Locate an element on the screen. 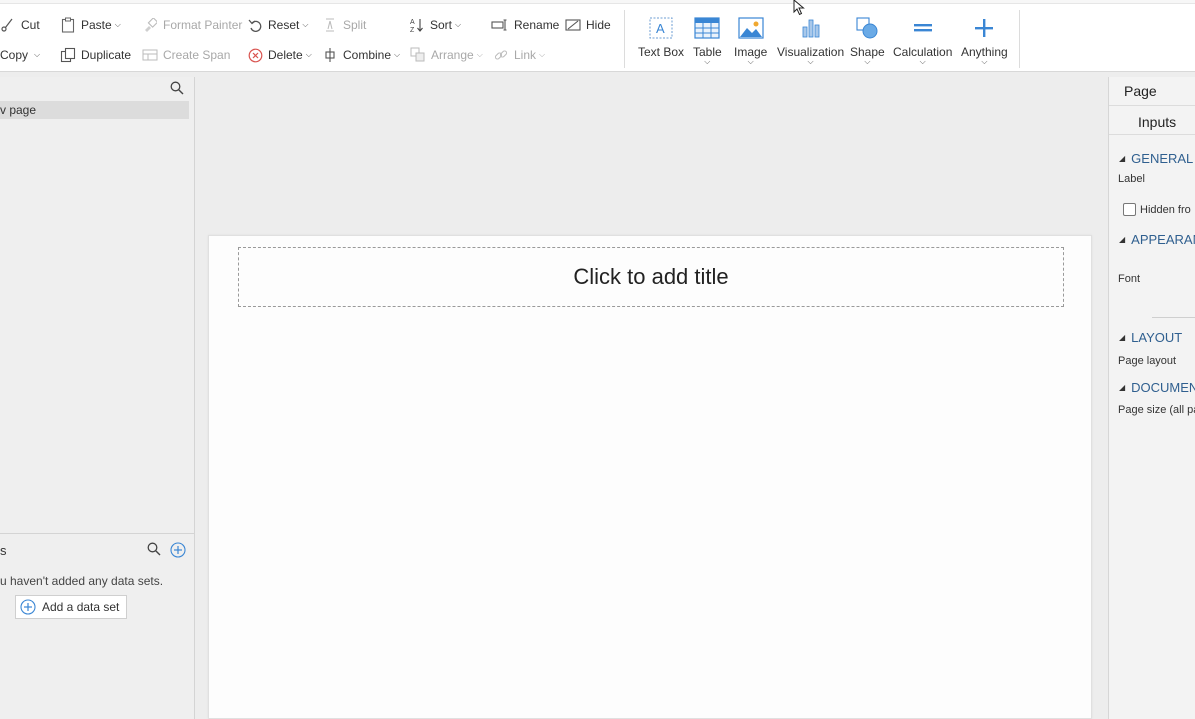 This screenshot has height=719, width=1195. ribbon-top-strip is located at coordinates (597, 2).